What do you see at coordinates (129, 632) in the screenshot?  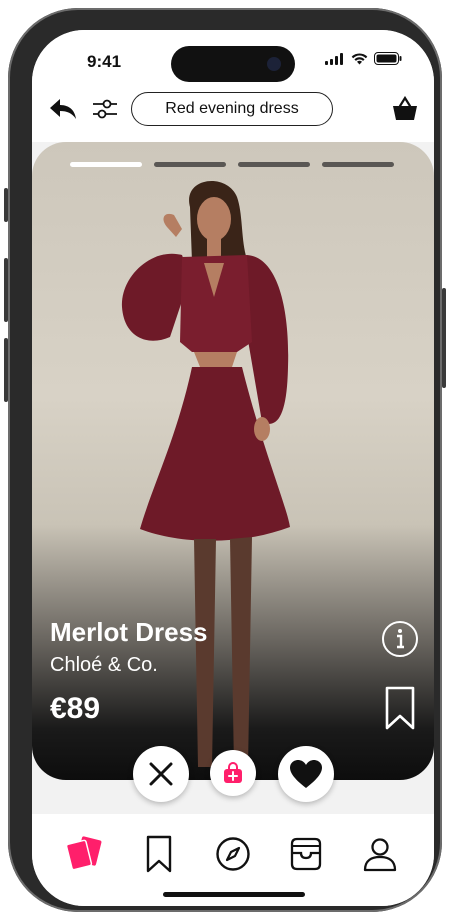 I see `product-name: Merlot Dress` at bounding box center [129, 632].